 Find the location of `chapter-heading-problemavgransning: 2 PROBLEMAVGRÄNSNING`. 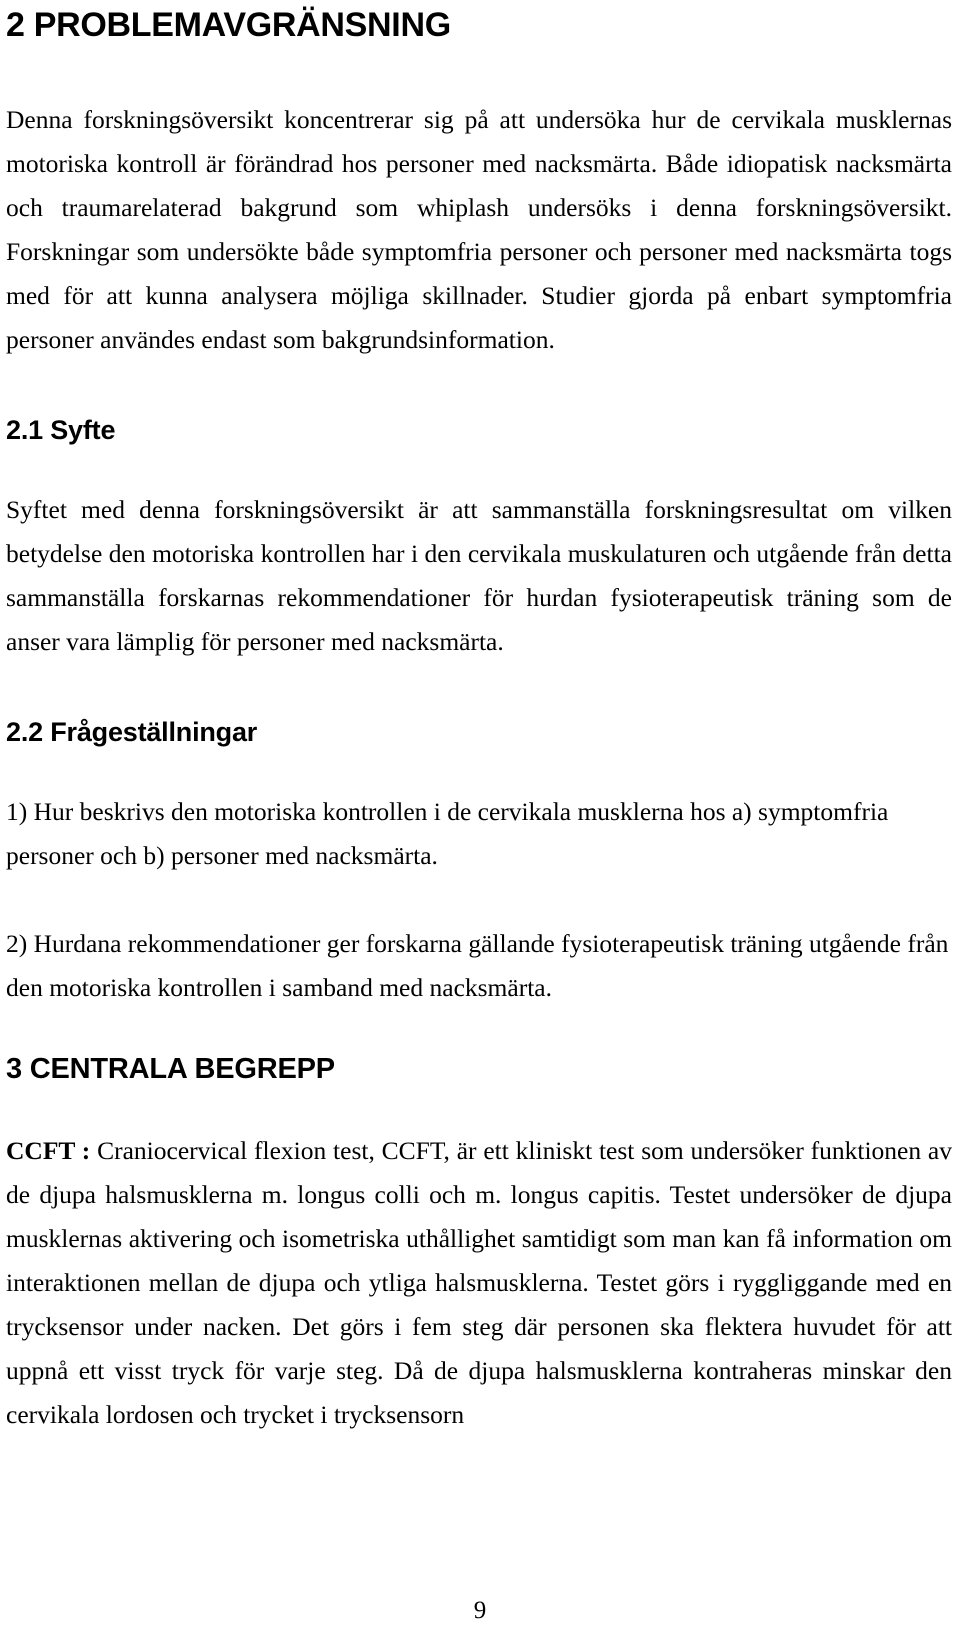

chapter-heading-problemavgransning: 2 PROBLEMAVGRÄNSNING is located at coordinates (228, 25).